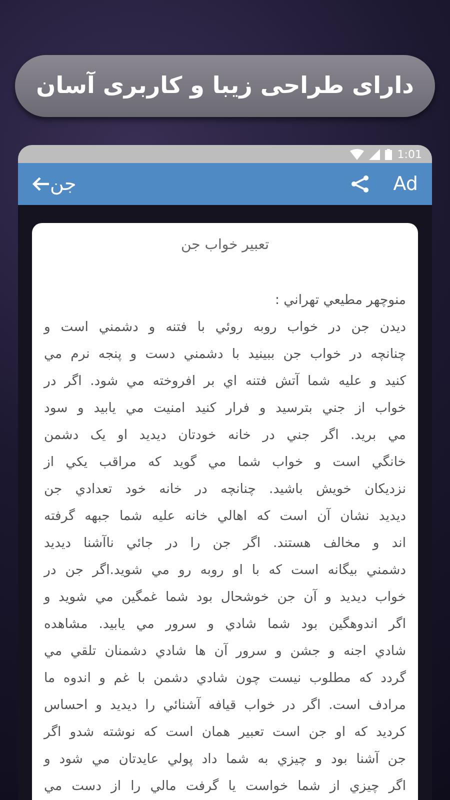 This screenshot has height=800, width=450. What do you see at coordinates (225, 786) in the screenshot?
I see `article-text-line: اگر چيزي از شما خواست يا گرفت مالي را از دست مي` at bounding box center [225, 786].